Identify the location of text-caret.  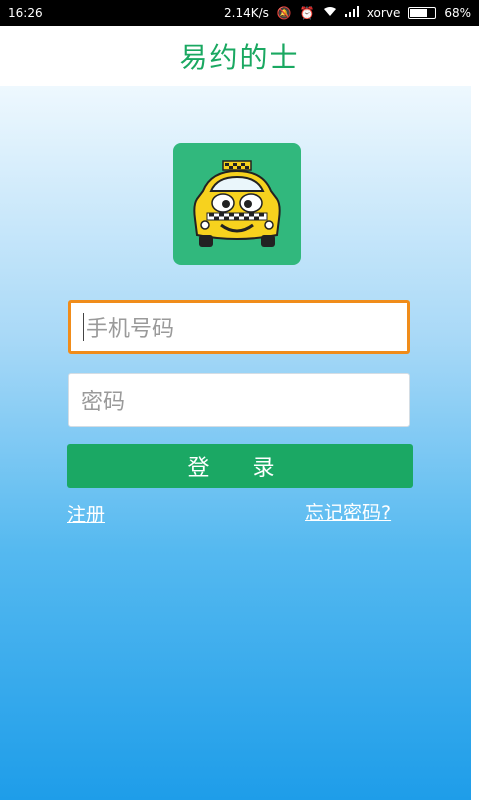
(83, 327).